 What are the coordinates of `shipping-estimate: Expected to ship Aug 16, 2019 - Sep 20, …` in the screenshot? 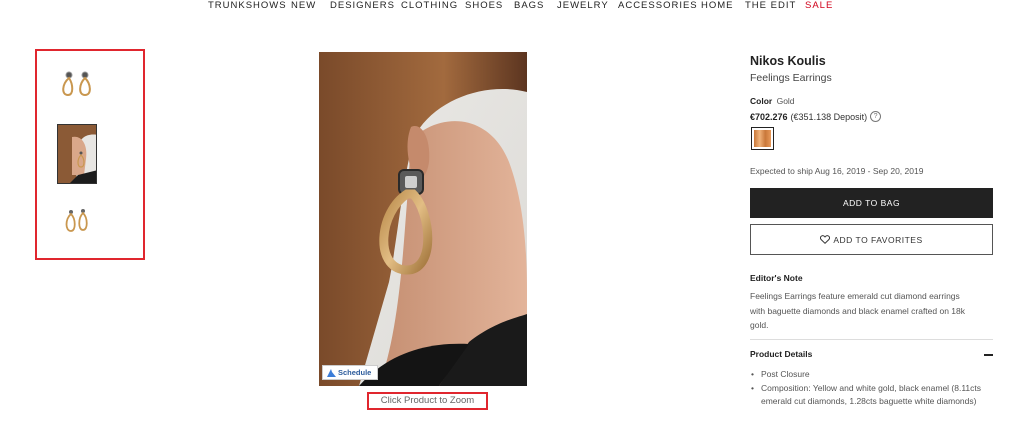 It's located at (837, 171).